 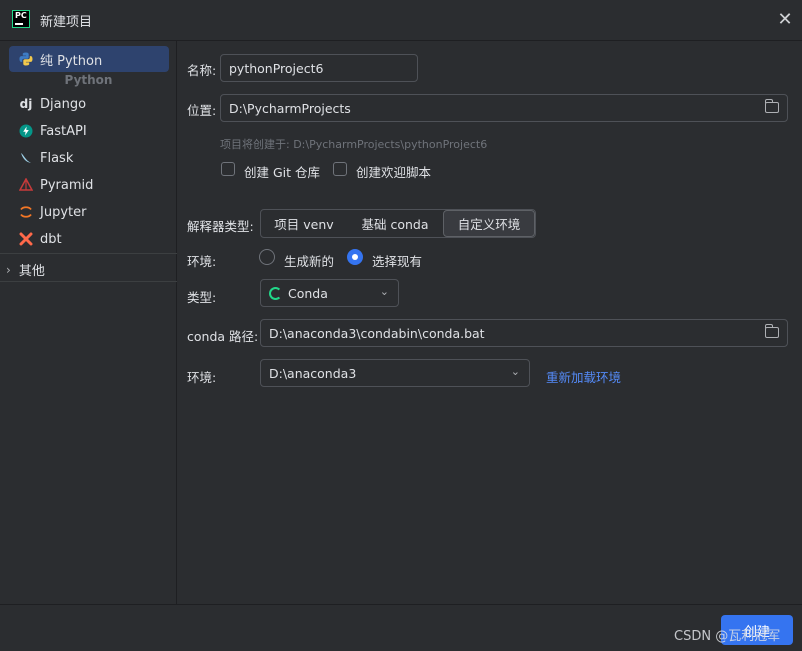 What do you see at coordinates (26, 59) in the screenshot?
I see `python-icon` at bounding box center [26, 59].